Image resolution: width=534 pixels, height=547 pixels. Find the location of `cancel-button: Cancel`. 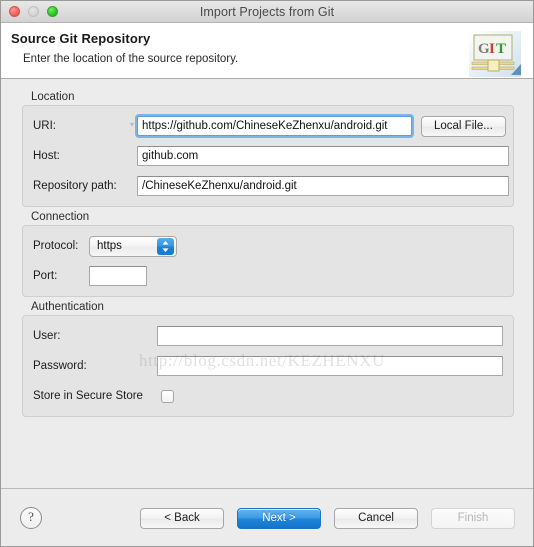

cancel-button: Cancel is located at coordinates (376, 518).